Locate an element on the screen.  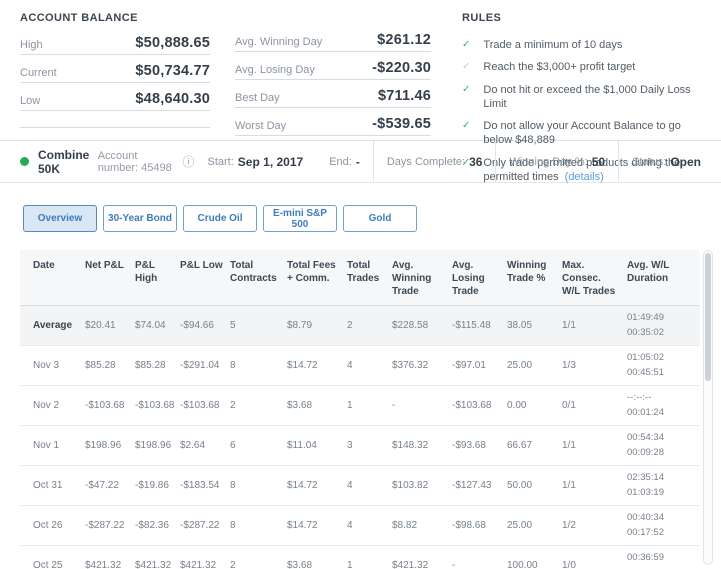
stat-value: $711.46 is located at coordinates (404, 96).